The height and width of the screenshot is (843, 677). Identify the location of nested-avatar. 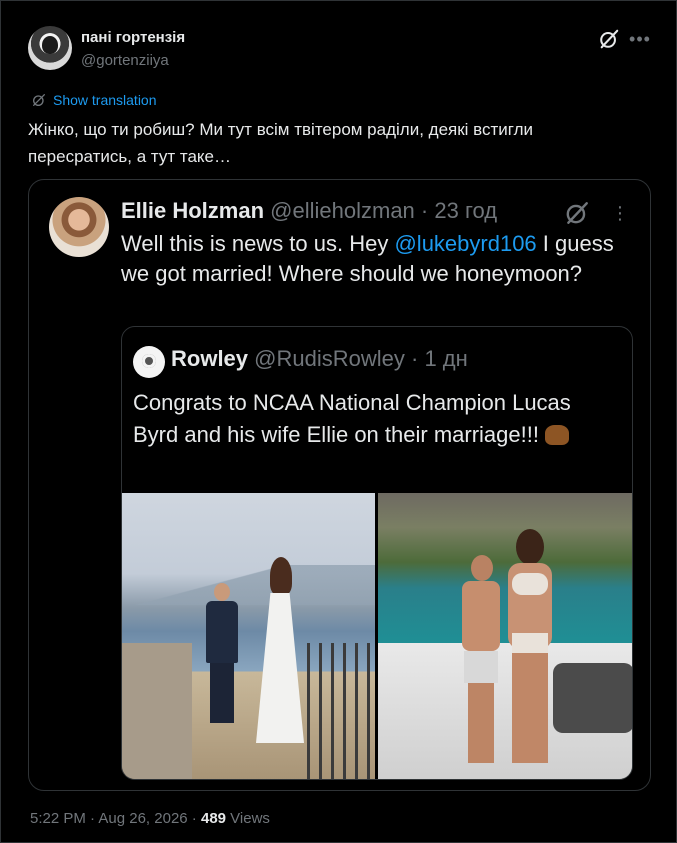
(149, 362).